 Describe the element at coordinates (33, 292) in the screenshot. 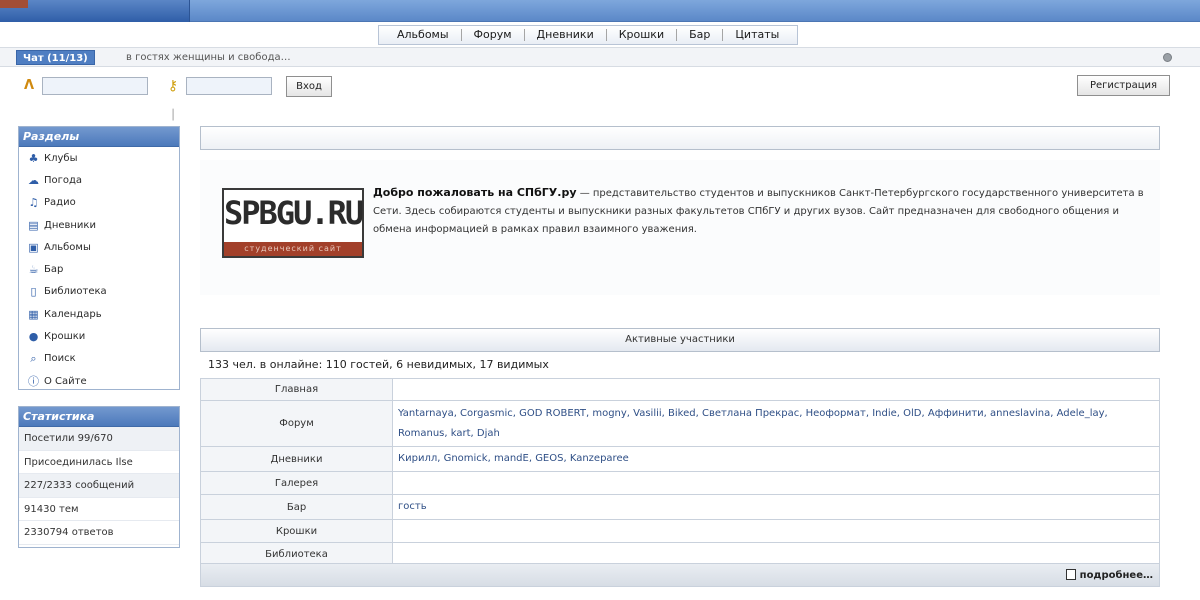

I see `library-icon: ▯` at that location.